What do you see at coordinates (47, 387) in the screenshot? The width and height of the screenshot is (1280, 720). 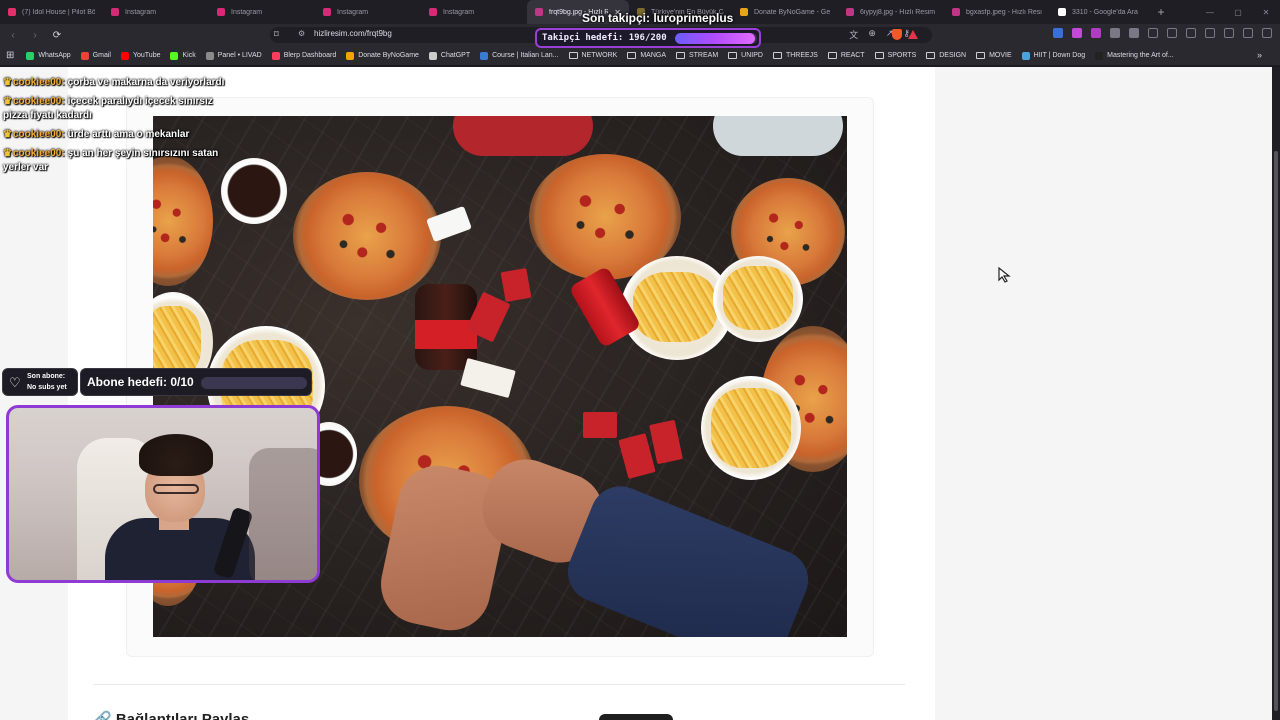 I see `last-sub-value: No subs yet` at bounding box center [47, 387].